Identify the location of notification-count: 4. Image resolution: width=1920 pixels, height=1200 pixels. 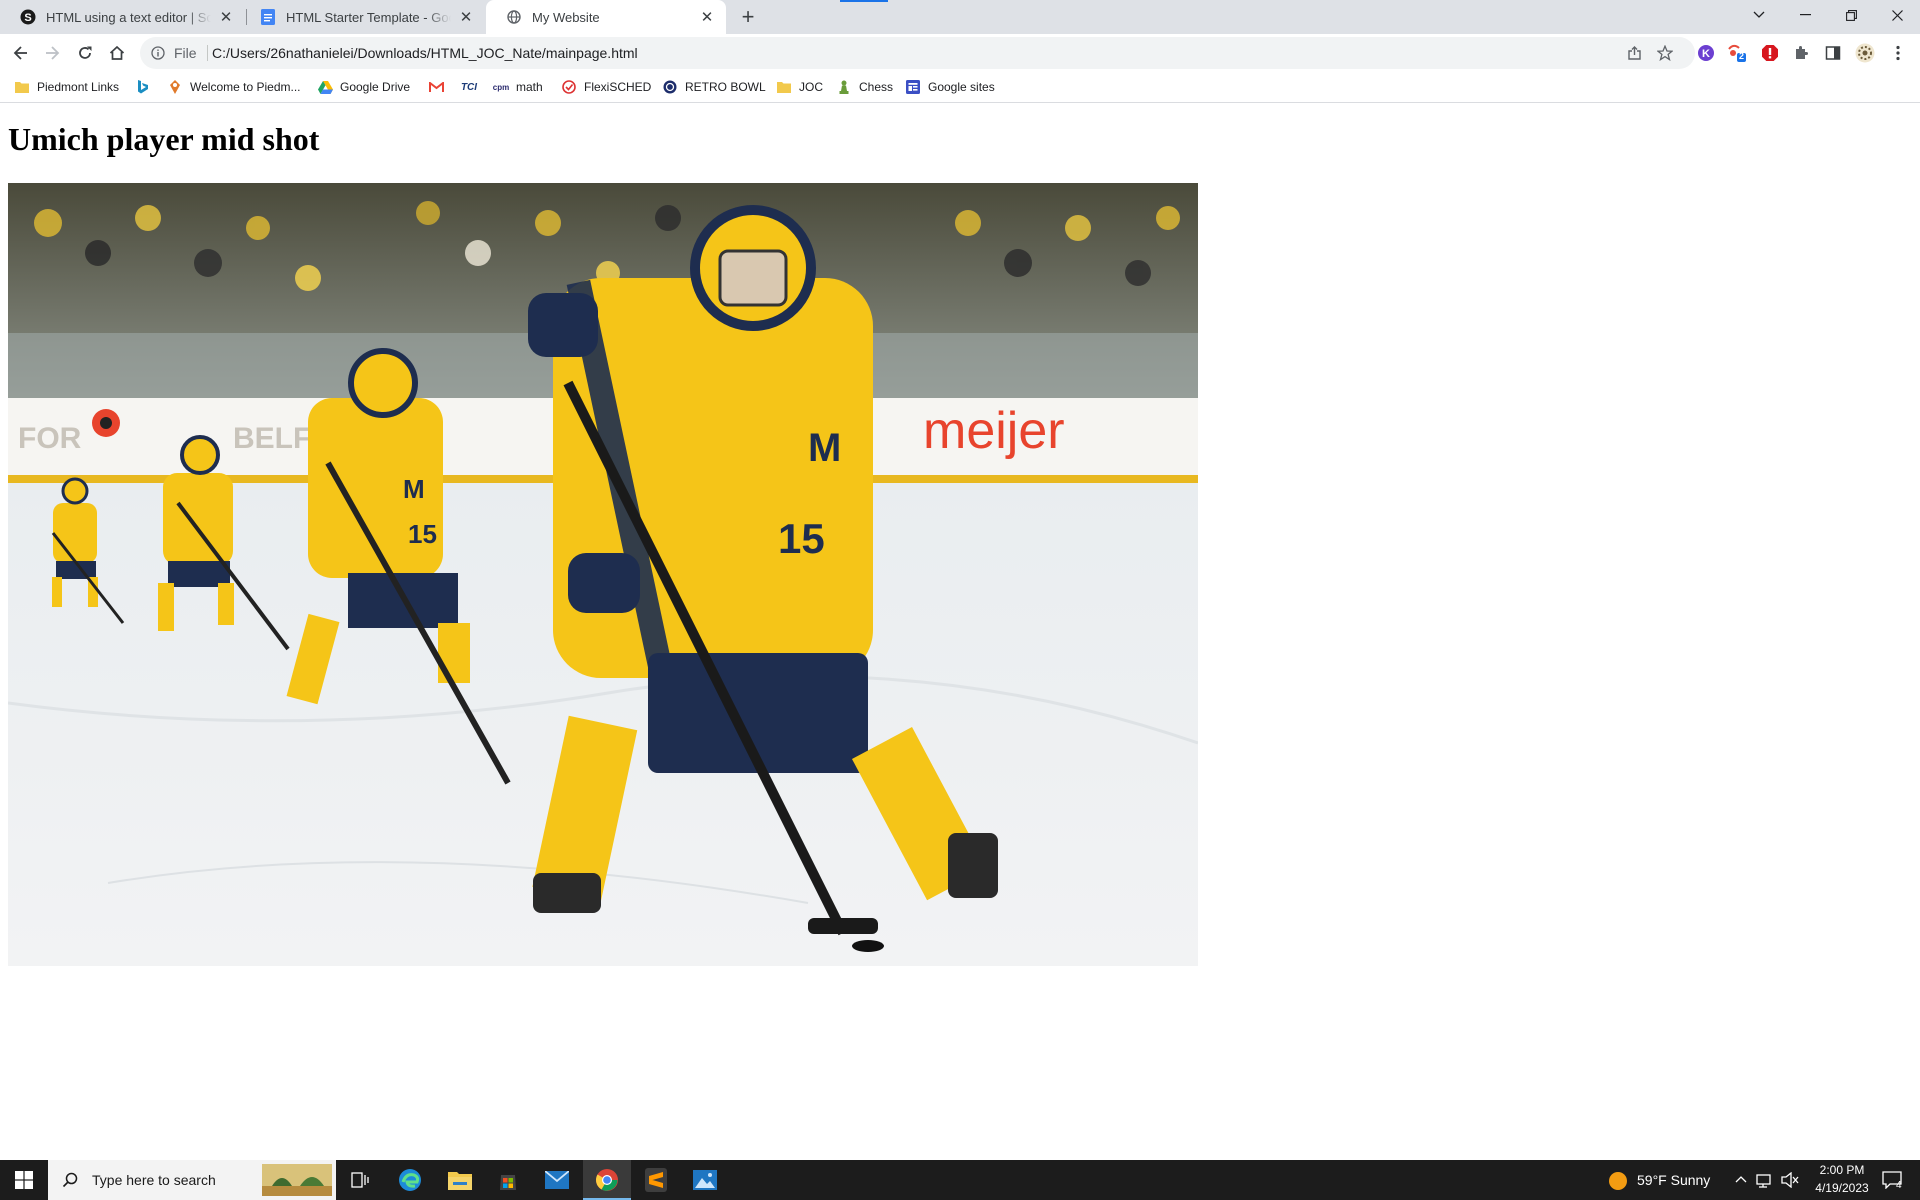
(1899, 1185).